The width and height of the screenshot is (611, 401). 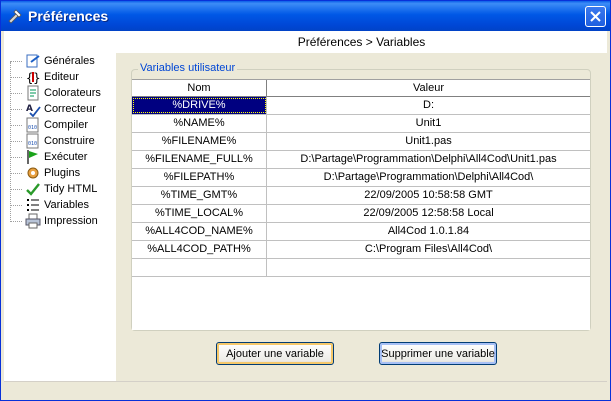 I want to click on table-row: %NAME% Unit1, so click(x=361, y=124).